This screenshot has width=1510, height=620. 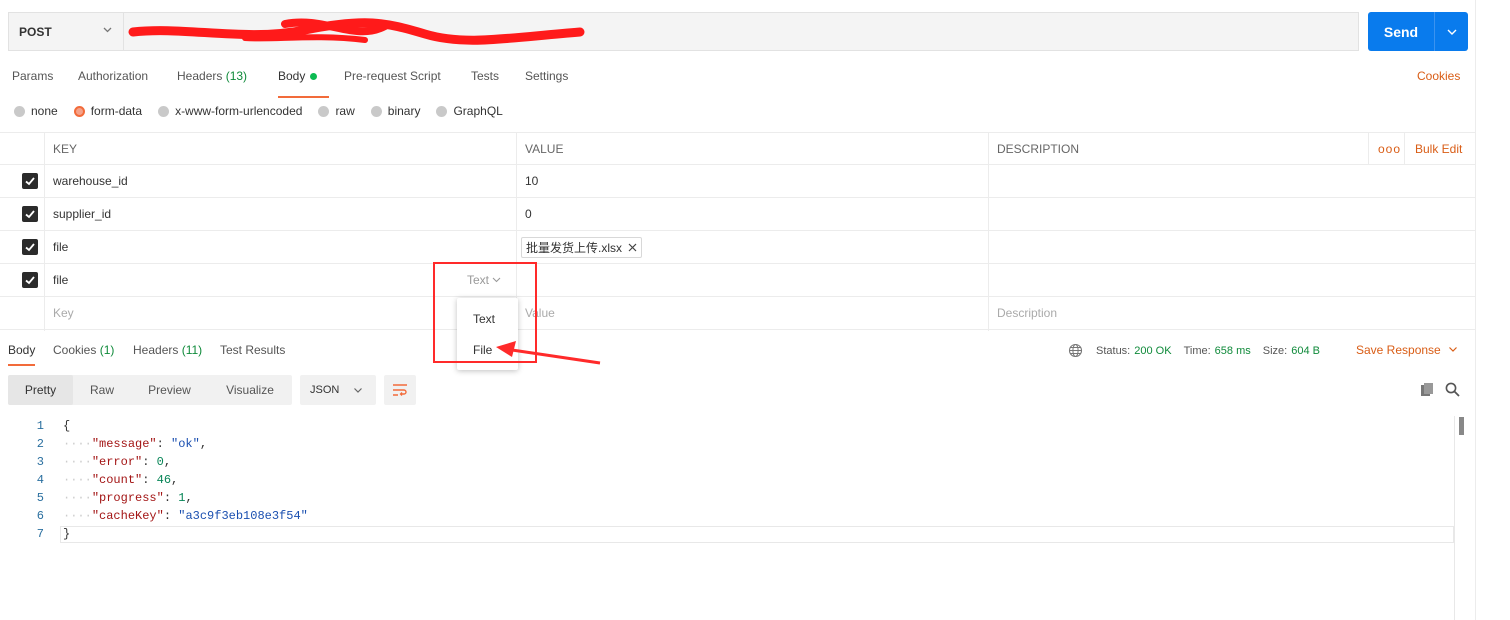 I want to click on wrap-lines-button, so click(x=400, y=390).